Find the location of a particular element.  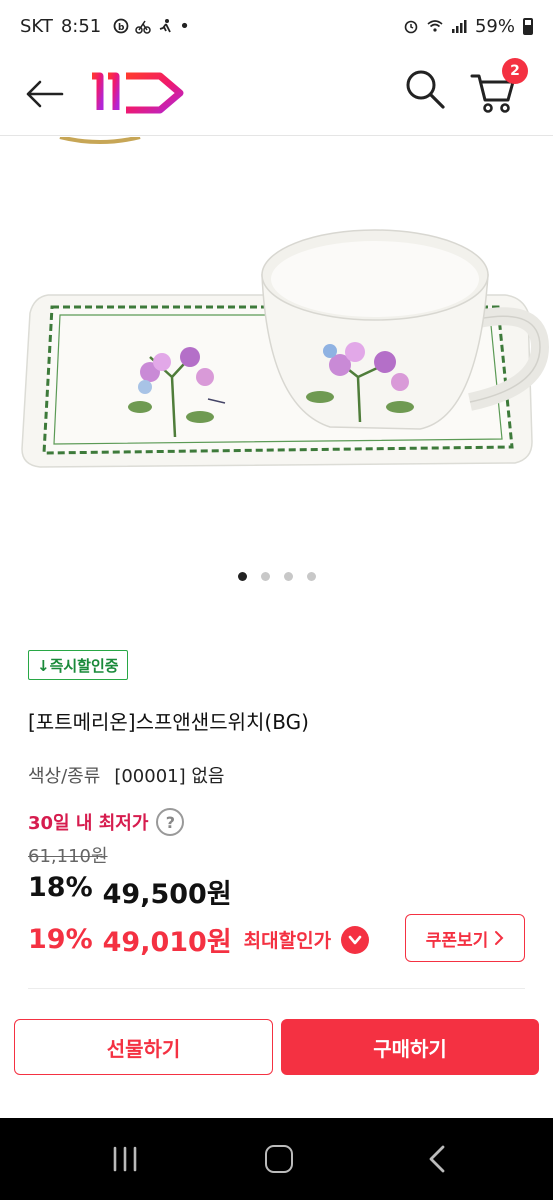

notification-icons: b • is located at coordinates (151, 26).